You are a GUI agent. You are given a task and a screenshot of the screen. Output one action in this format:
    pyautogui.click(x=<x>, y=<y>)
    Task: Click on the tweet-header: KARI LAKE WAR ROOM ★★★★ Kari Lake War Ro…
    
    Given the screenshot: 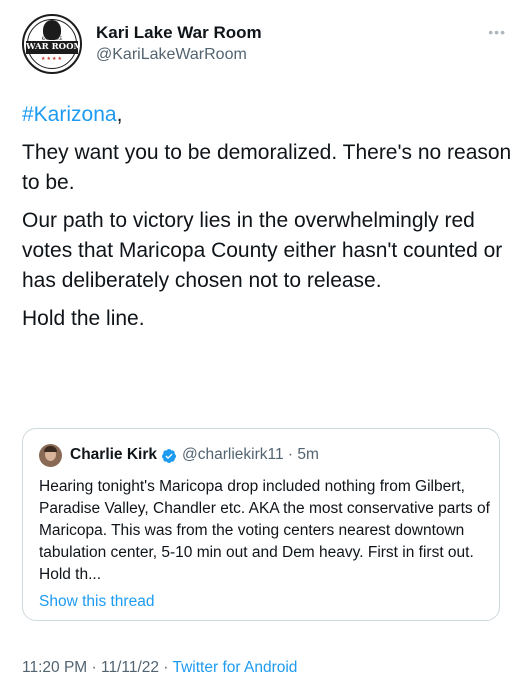 What is the action you would take?
    pyautogui.click(x=267, y=44)
    